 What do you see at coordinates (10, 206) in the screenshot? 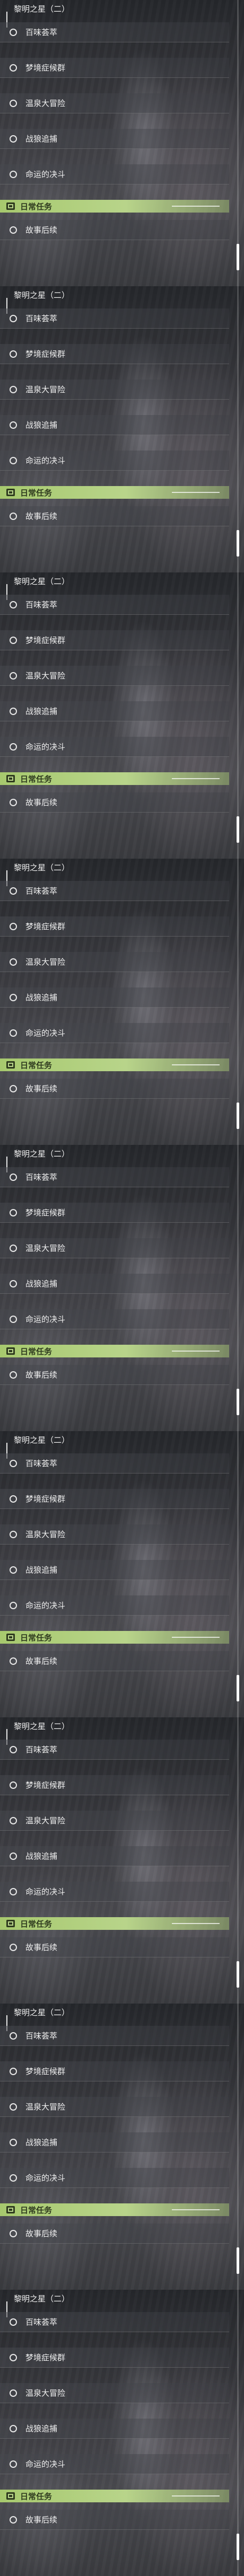
I see `daily-task-icon` at bounding box center [10, 206].